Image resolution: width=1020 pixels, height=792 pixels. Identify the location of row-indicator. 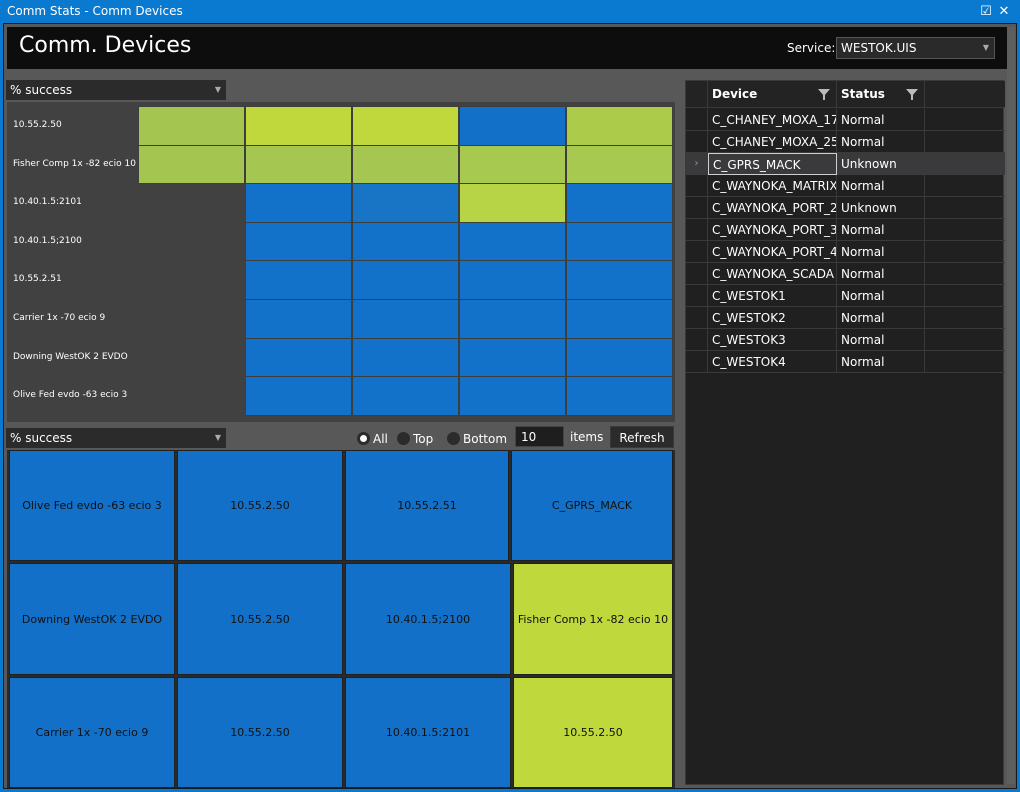
(697, 318).